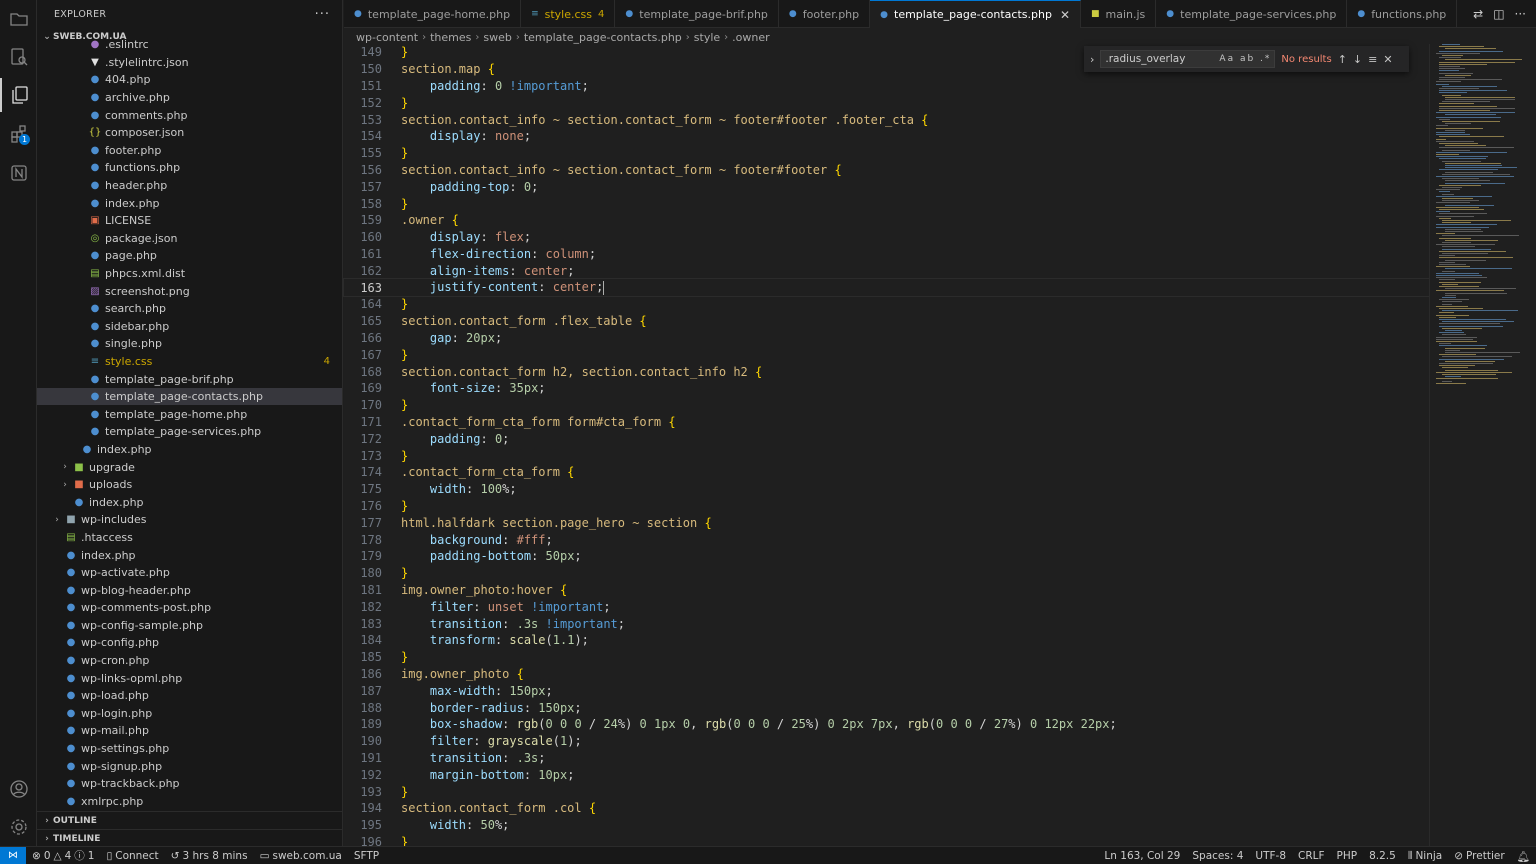 This screenshot has height=864, width=1536. What do you see at coordinates (189, 221) in the screenshot?
I see `file-item: ▣ LICENSE` at bounding box center [189, 221].